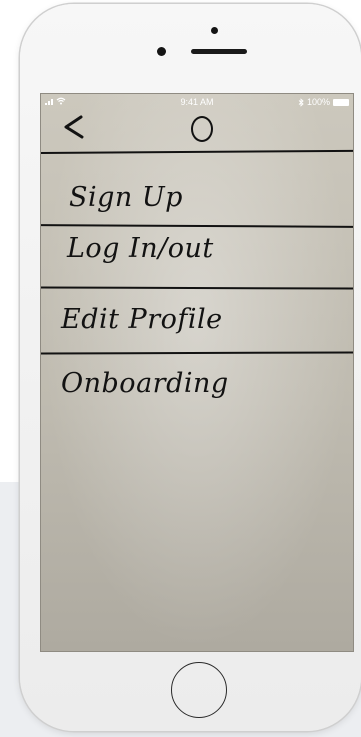 The height and width of the screenshot is (737, 361). Describe the element at coordinates (341, 102) in the screenshot. I see `battery-icon` at that location.